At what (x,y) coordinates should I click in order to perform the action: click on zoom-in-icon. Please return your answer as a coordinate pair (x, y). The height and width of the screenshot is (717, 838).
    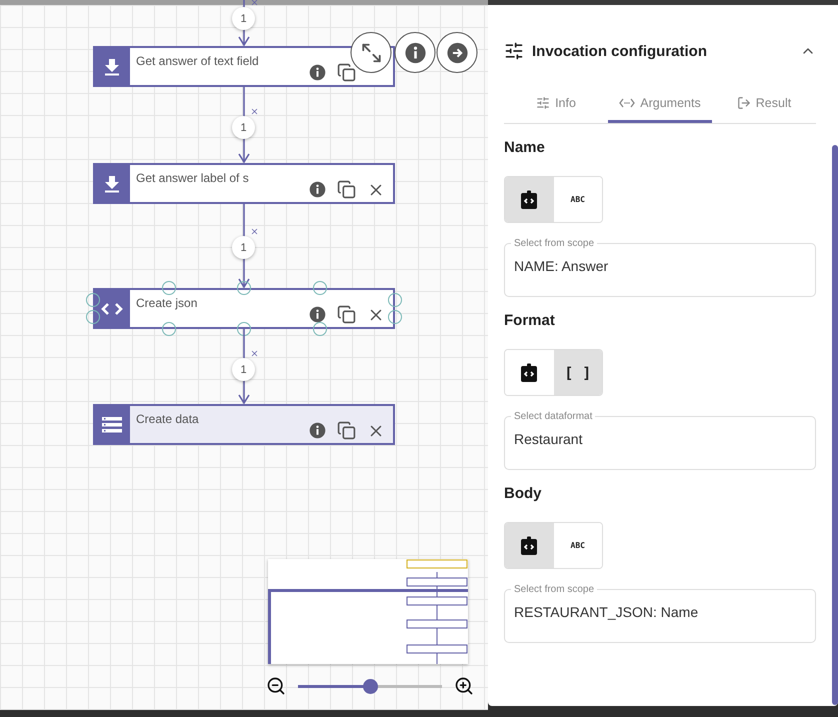
    Looking at the image, I should click on (464, 686).